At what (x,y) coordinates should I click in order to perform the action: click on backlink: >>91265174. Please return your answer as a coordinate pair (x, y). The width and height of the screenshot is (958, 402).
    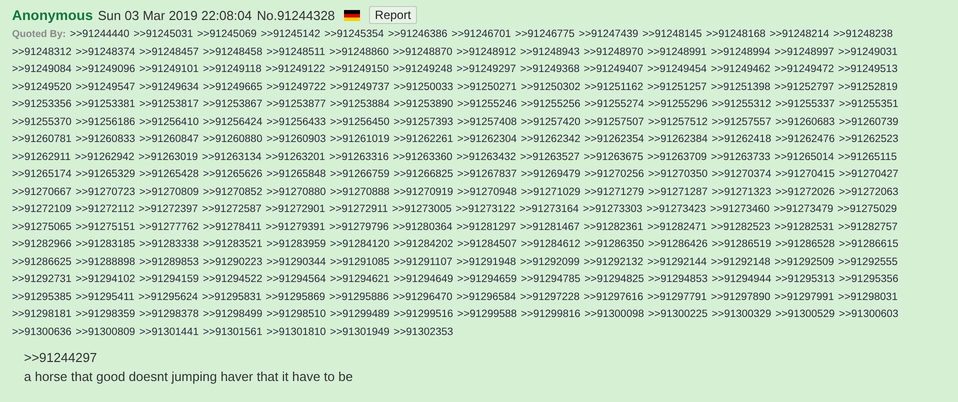
    Looking at the image, I should click on (42, 174).